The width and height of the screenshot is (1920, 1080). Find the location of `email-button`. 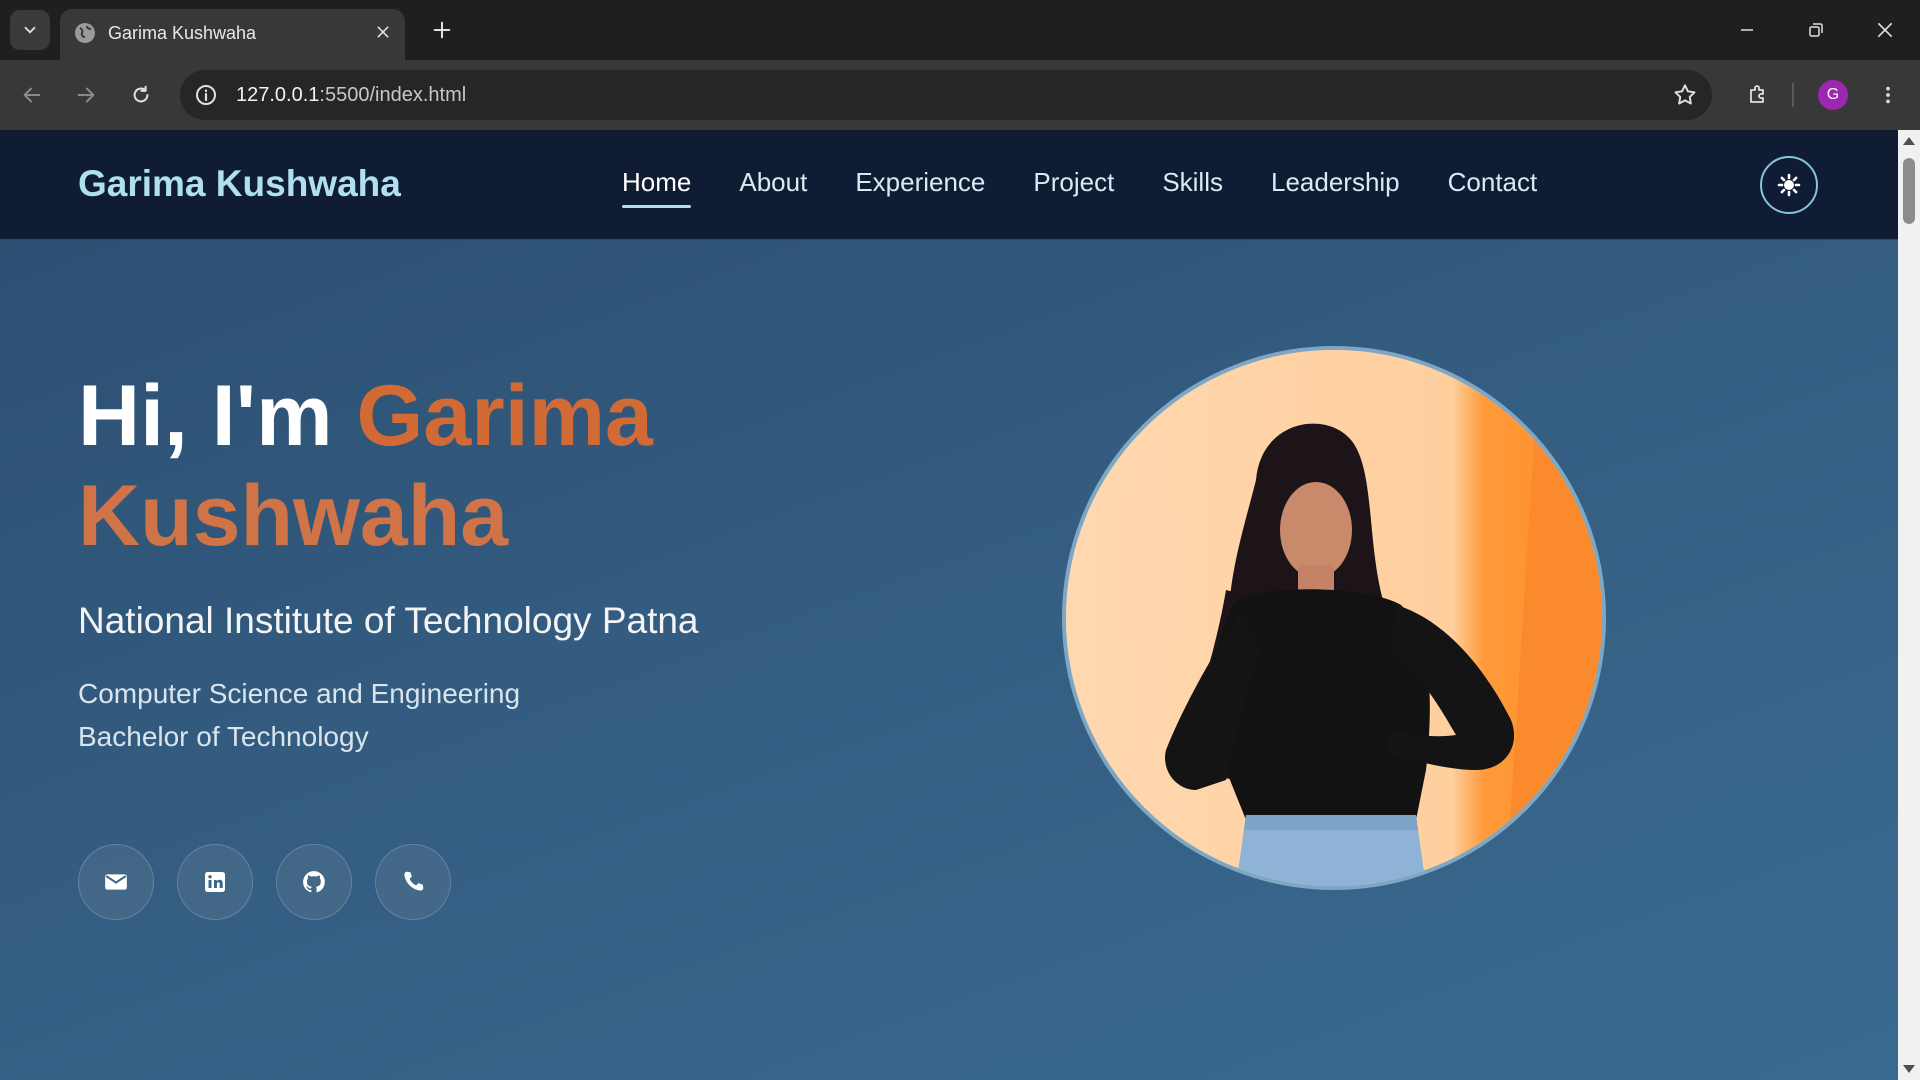

email-button is located at coordinates (116, 882).